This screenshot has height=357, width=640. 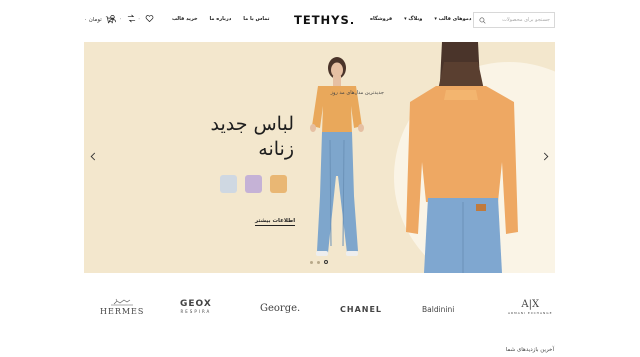 I want to click on nav-demos: دموهای قالب ▾, so click(x=452, y=19).